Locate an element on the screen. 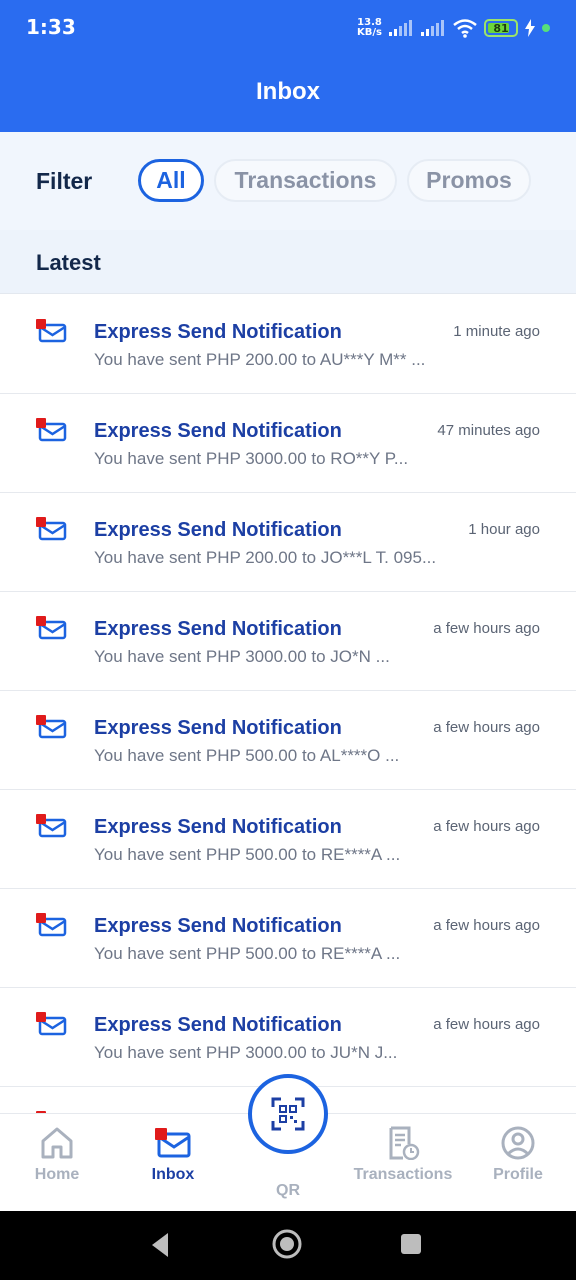 This screenshot has width=576, height=1280. nav-profile: Profile is located at coordinates (518, 1166).